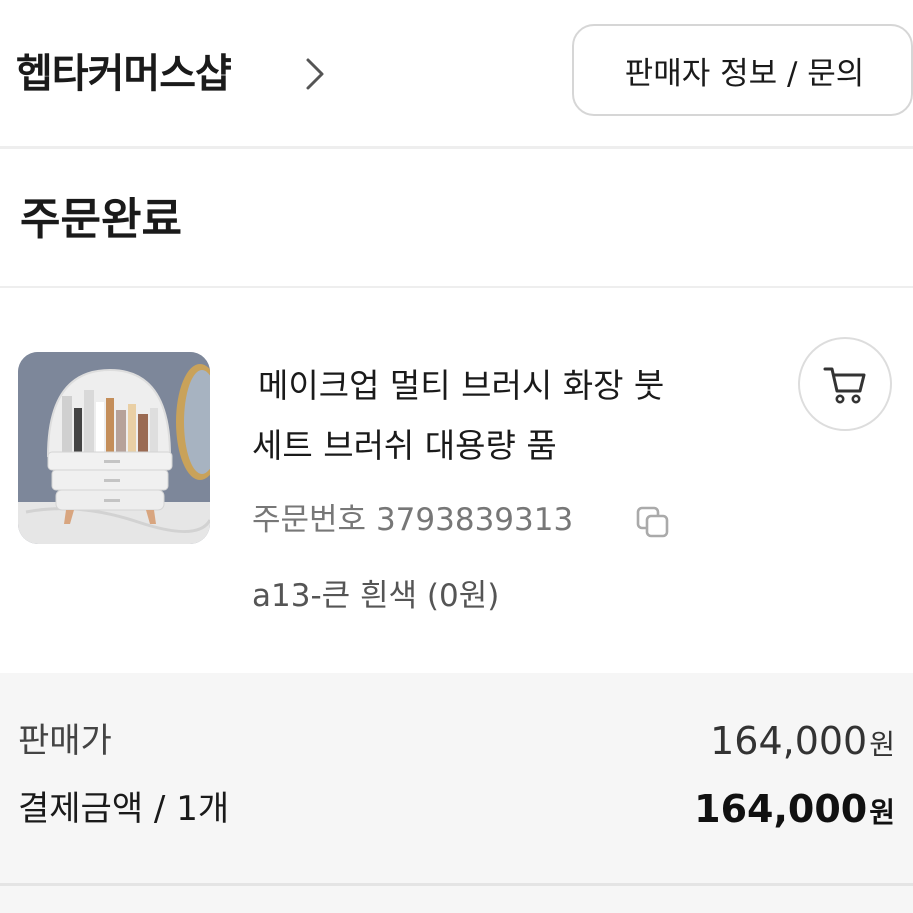 The height and width of the screenshot is (913, 913). I want to click on shop-name-link: 헵타커머스샵, so click(124, 74).